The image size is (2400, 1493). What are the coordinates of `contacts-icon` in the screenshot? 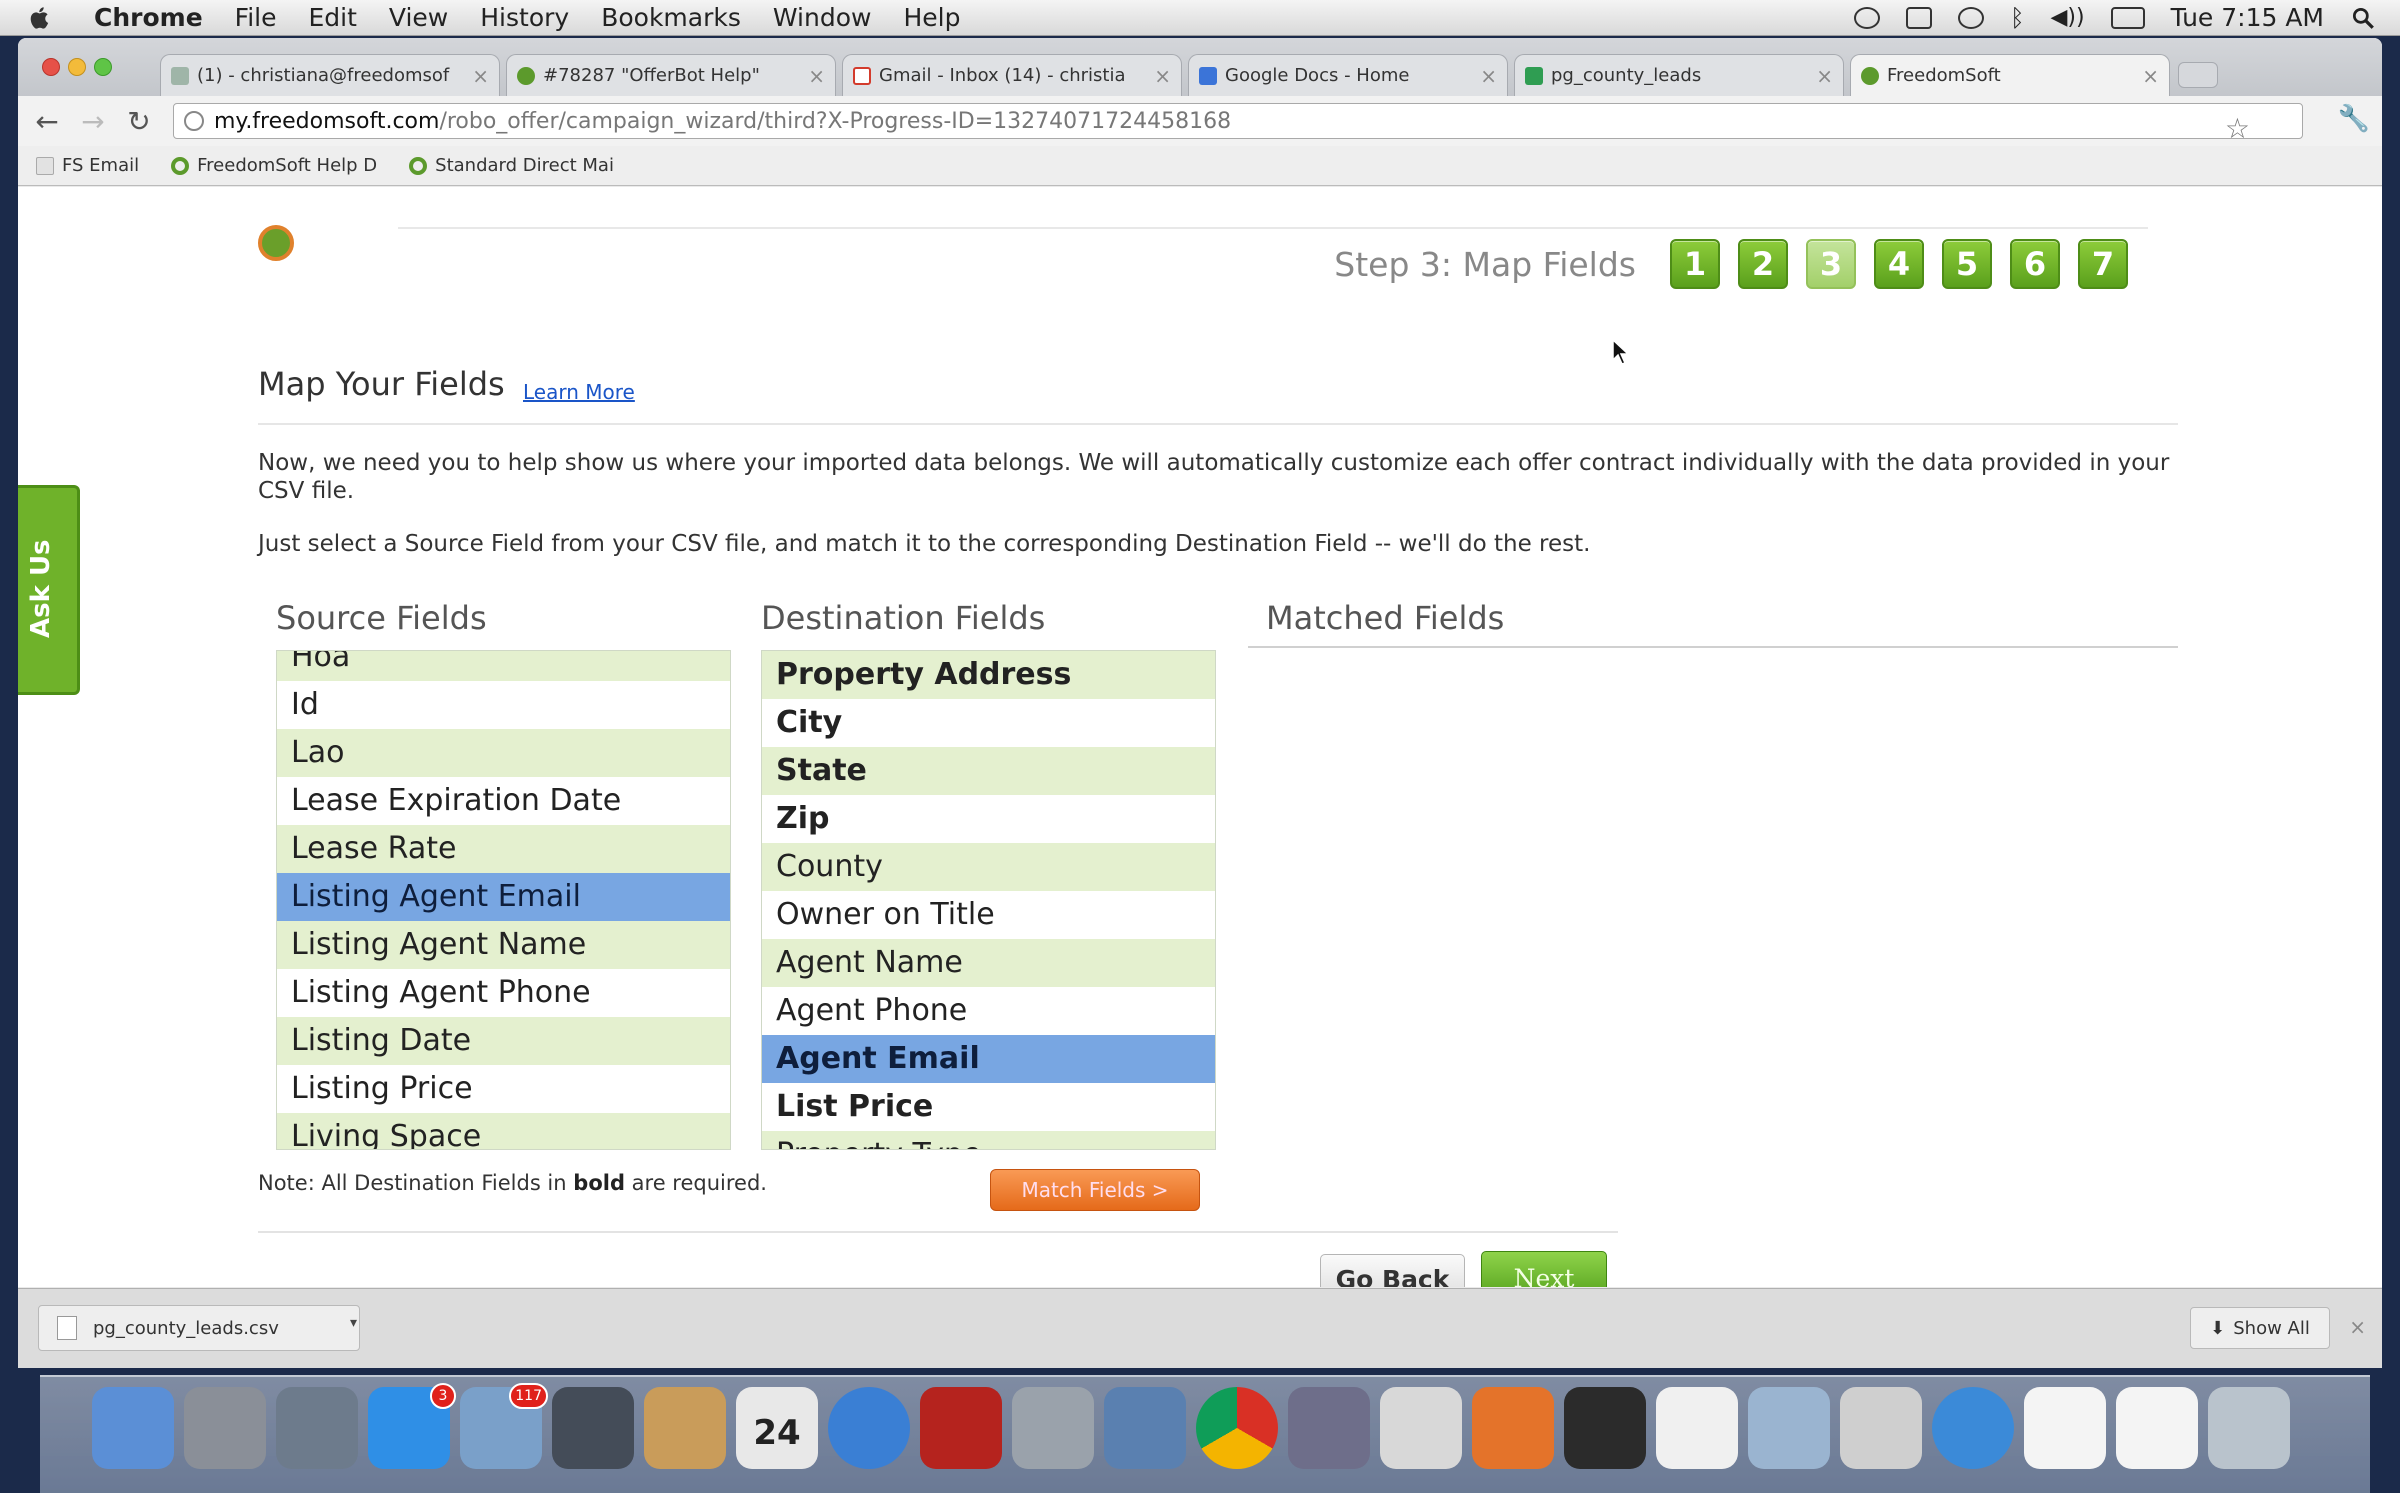 It's located at (685, 1428).